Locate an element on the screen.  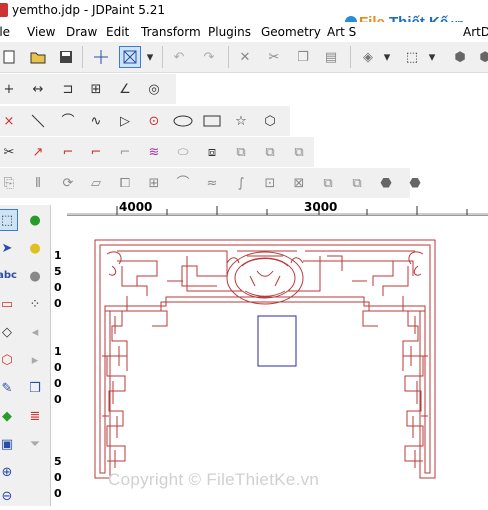
offset-icon: ≋ is located at coordinates (154, 152).